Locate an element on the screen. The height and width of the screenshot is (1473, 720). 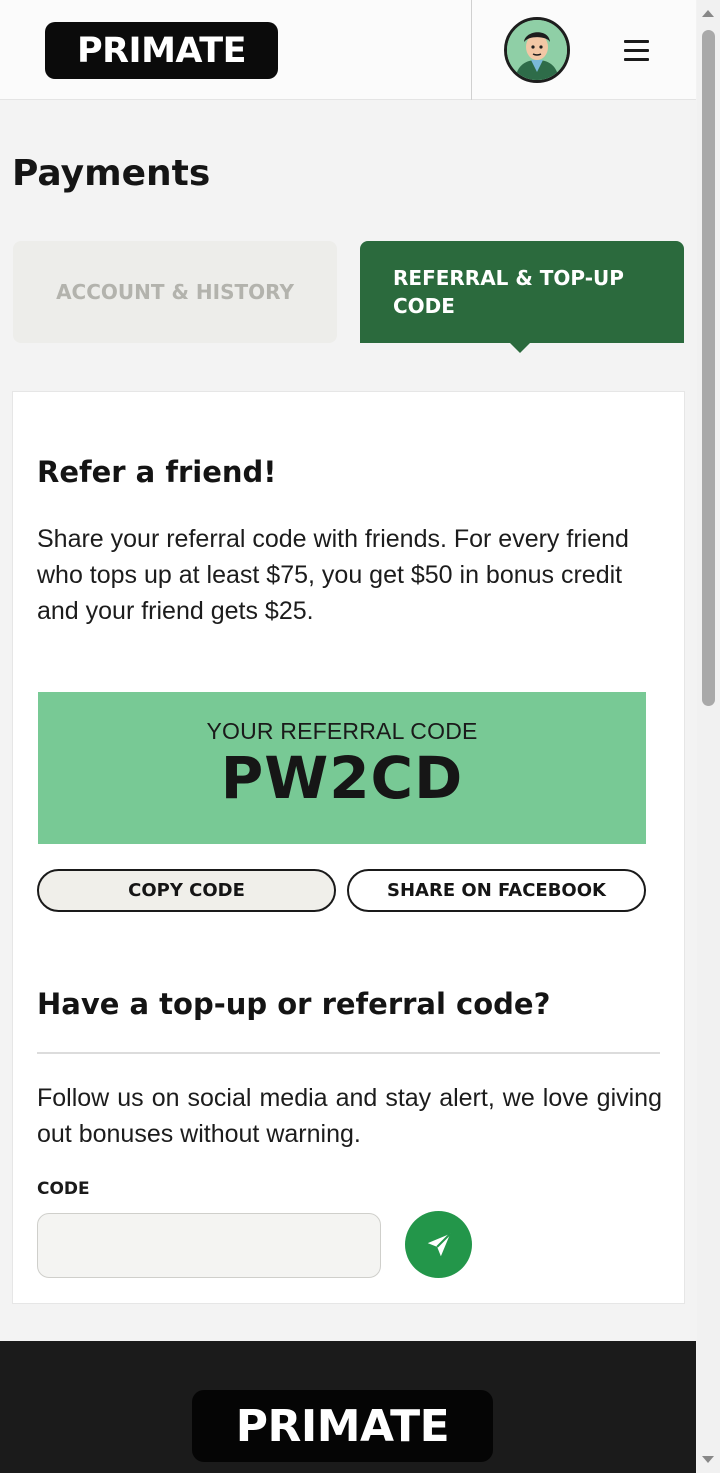
scroll-down-icon is located at coordinates (708, 1459).